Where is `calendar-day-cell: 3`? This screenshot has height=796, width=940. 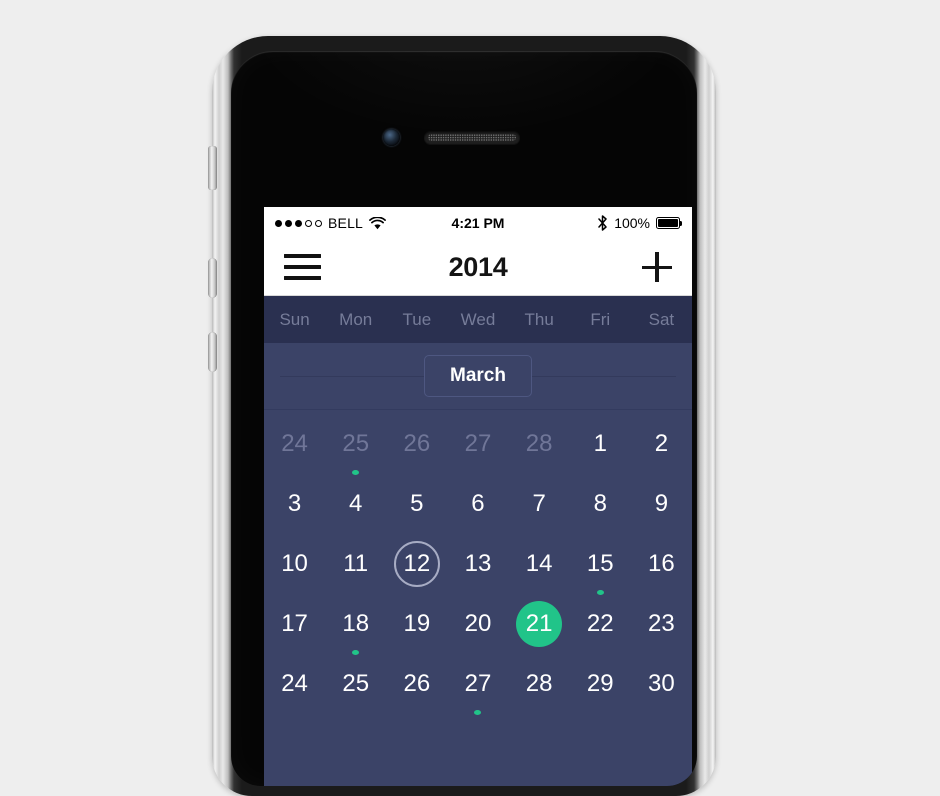
calendar-day-cell: 3 is located at coordinates (294, 505).